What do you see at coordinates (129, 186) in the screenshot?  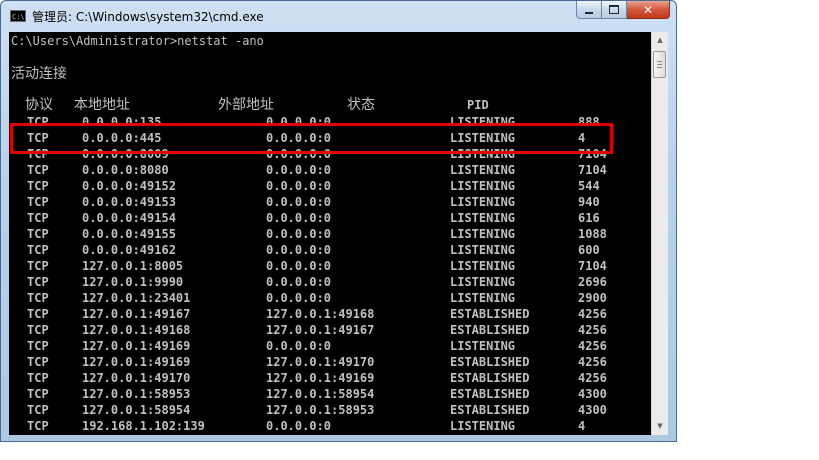 I see `local-address-cell: 0.0.0.0:49152` at bounding box center [129, 186].